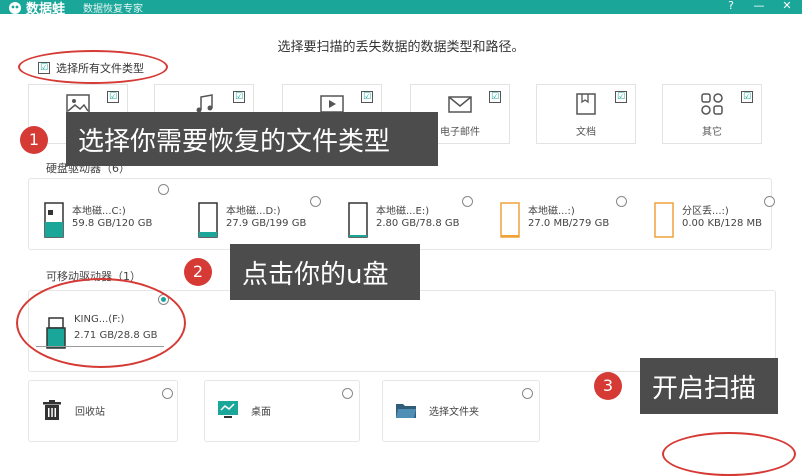 The height and width of the screenshot is (476, 802). I want to click on callout-step-2: 点击你的u盘, so click(325, 272).